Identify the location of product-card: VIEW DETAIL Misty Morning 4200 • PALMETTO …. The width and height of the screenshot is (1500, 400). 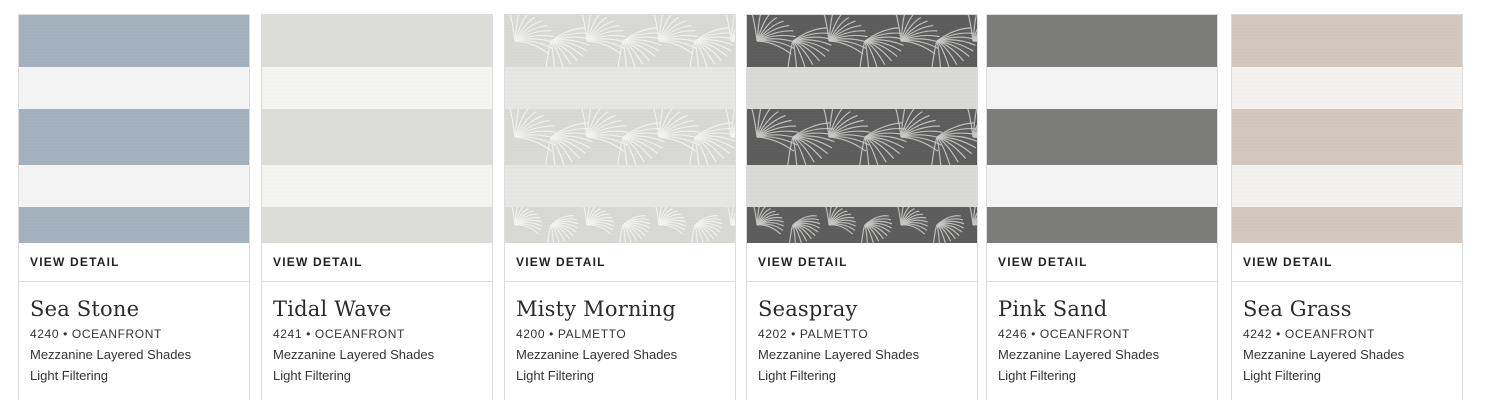
(620, 207).